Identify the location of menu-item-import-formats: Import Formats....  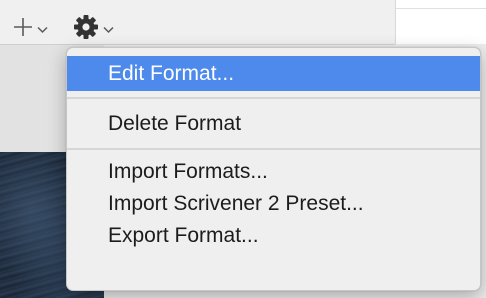
(273, 172).